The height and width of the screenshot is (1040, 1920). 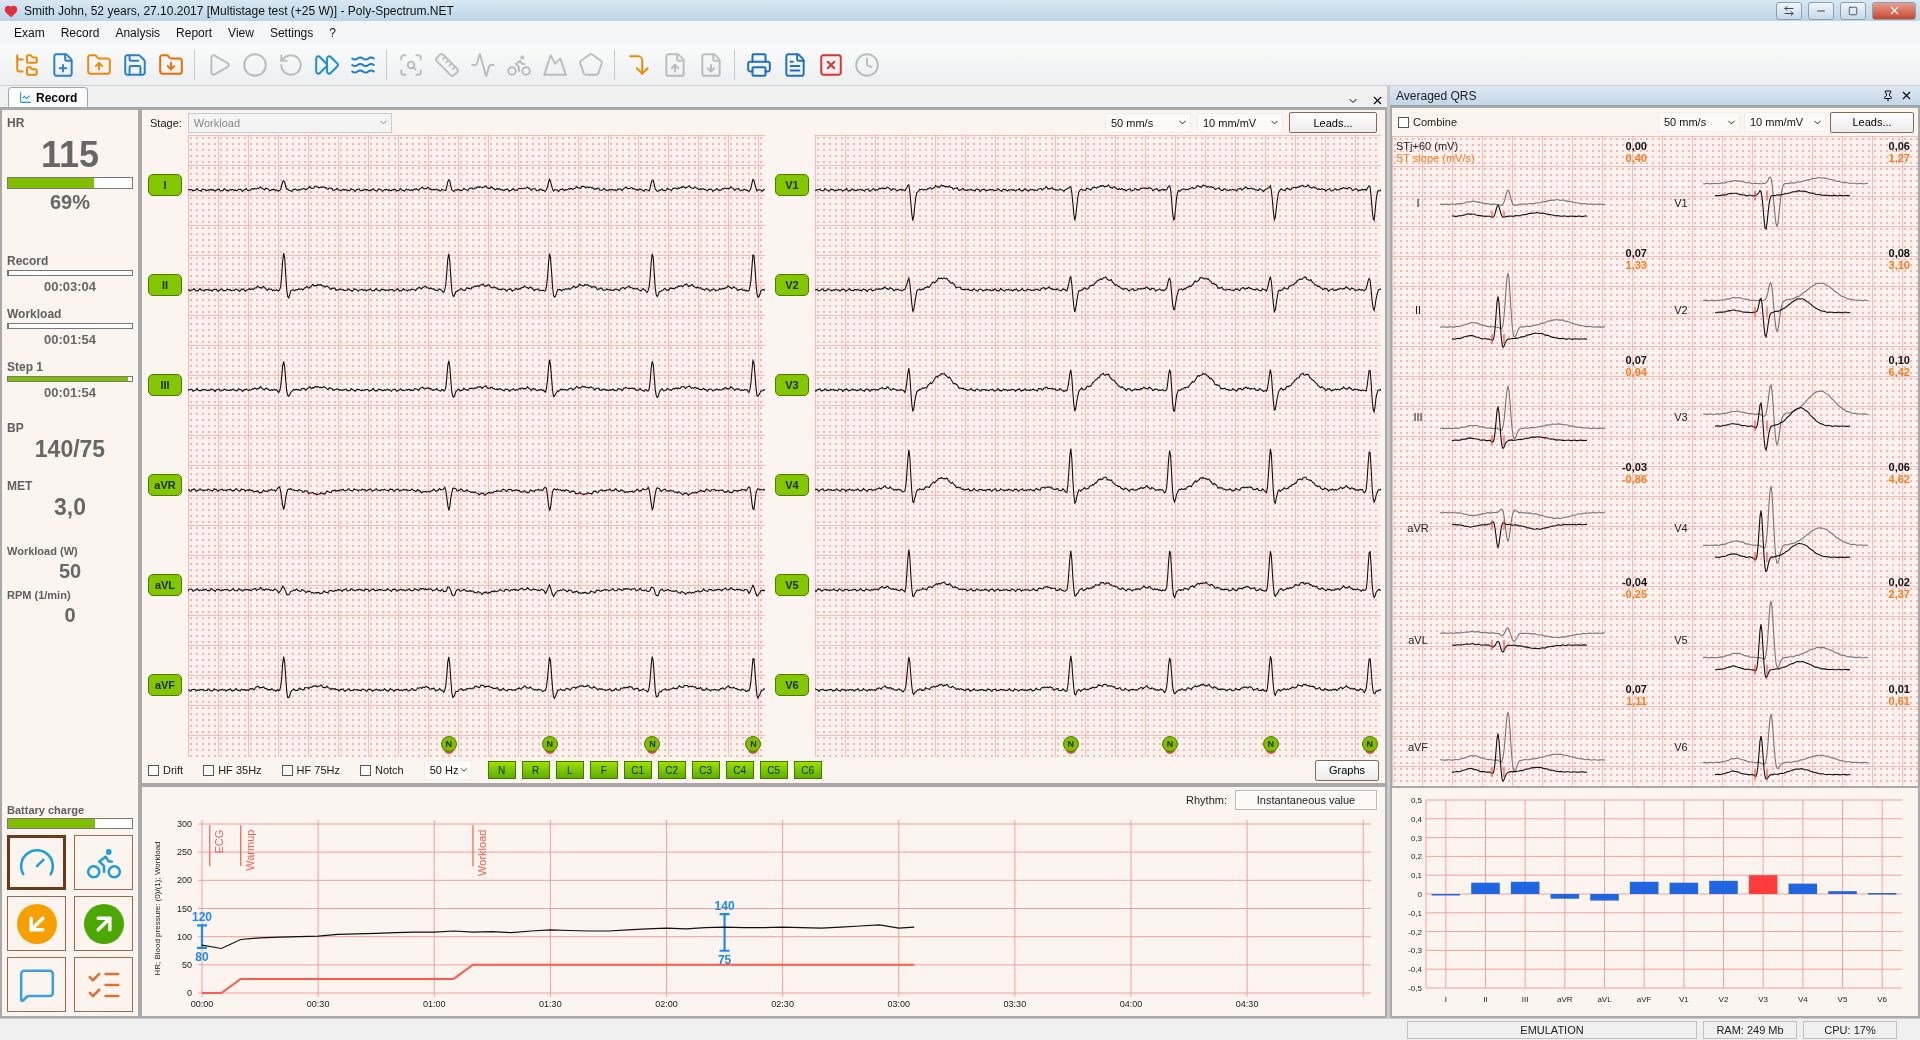 What do you see at coordinates (1802, 999) in the screenshot?
I see `axis-label: V4` at bounding box center [1802, 999].